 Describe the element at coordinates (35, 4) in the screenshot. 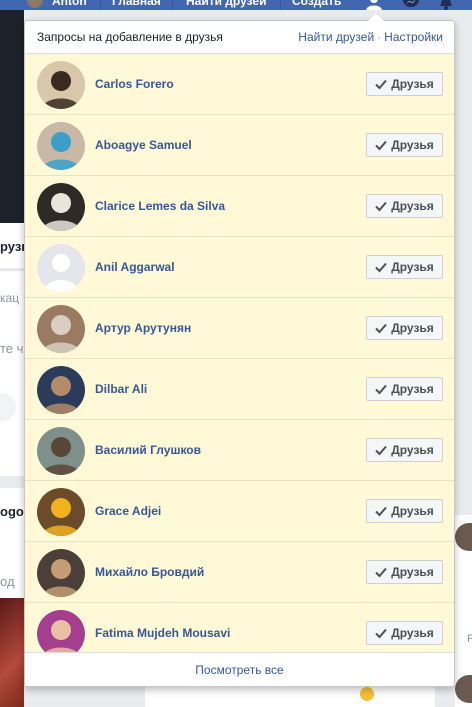

I see `profile-avatar` at that location.